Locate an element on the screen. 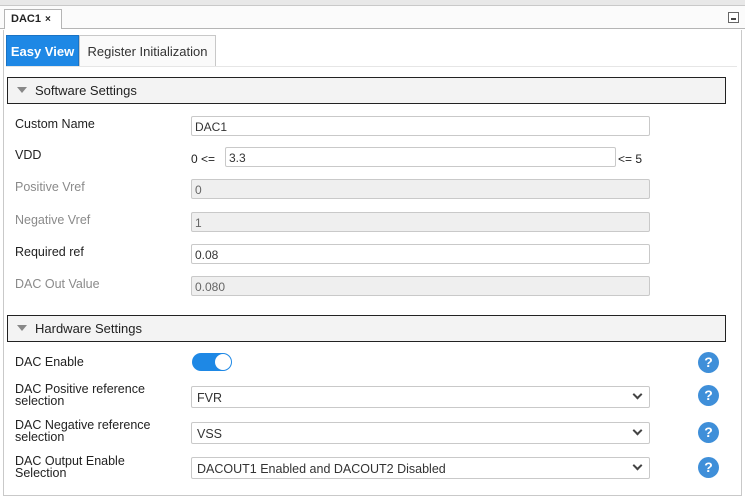 The height and width of the screenshot is (498, 745). dac-out-value-label: DAC Out Value is located at coordinates (57, 284).